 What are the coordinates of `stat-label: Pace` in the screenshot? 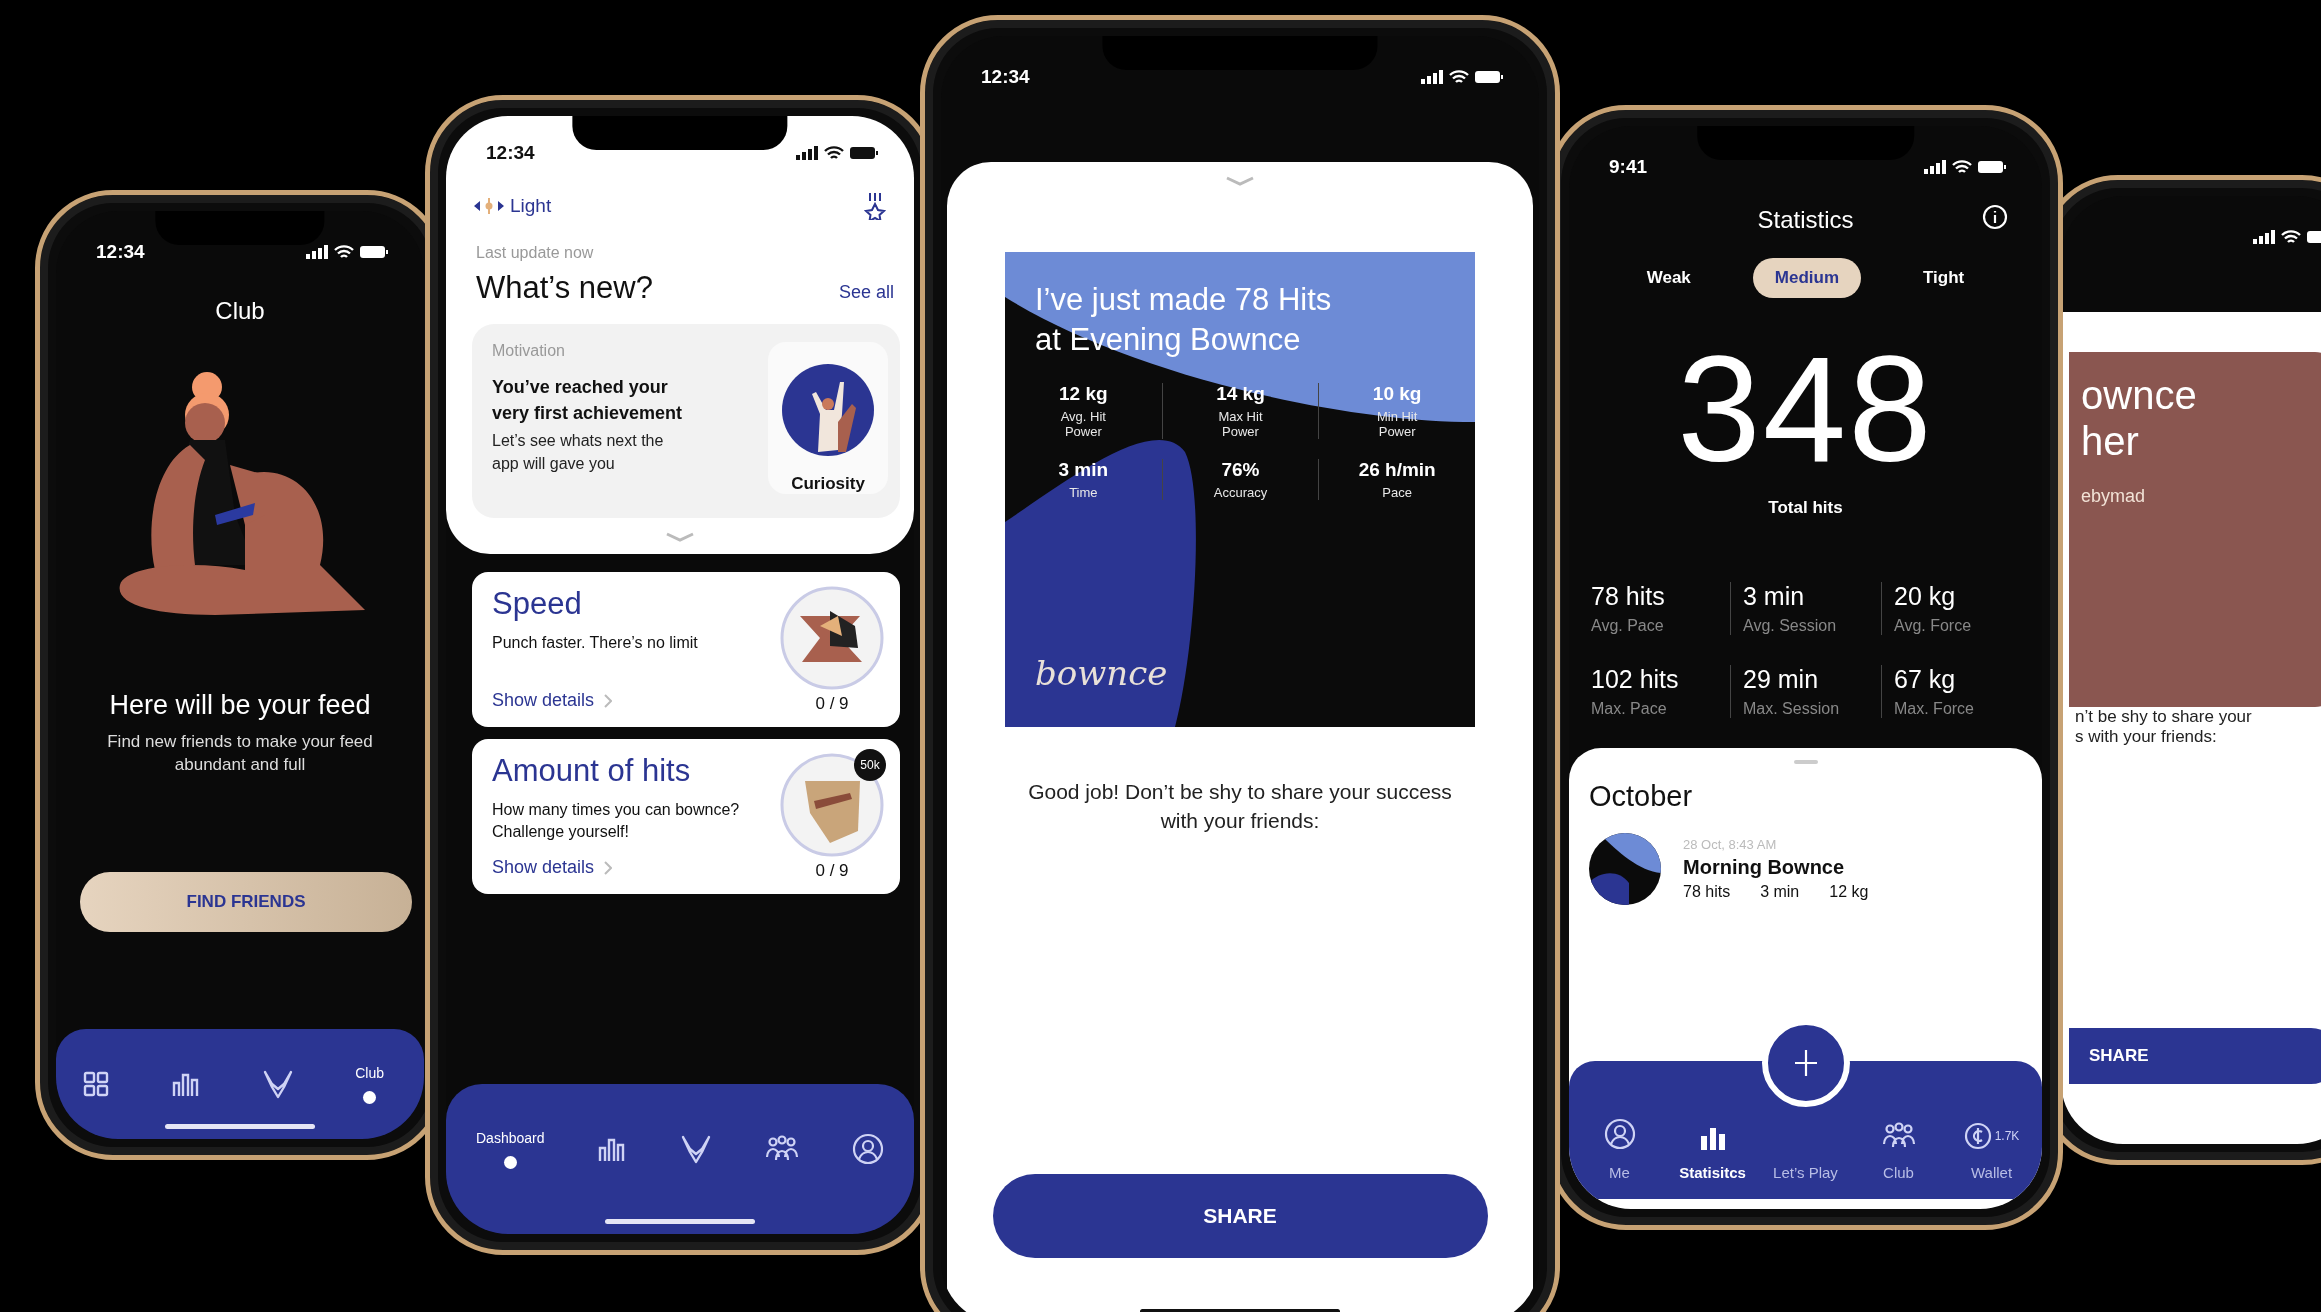 It's located at (1397, 492).